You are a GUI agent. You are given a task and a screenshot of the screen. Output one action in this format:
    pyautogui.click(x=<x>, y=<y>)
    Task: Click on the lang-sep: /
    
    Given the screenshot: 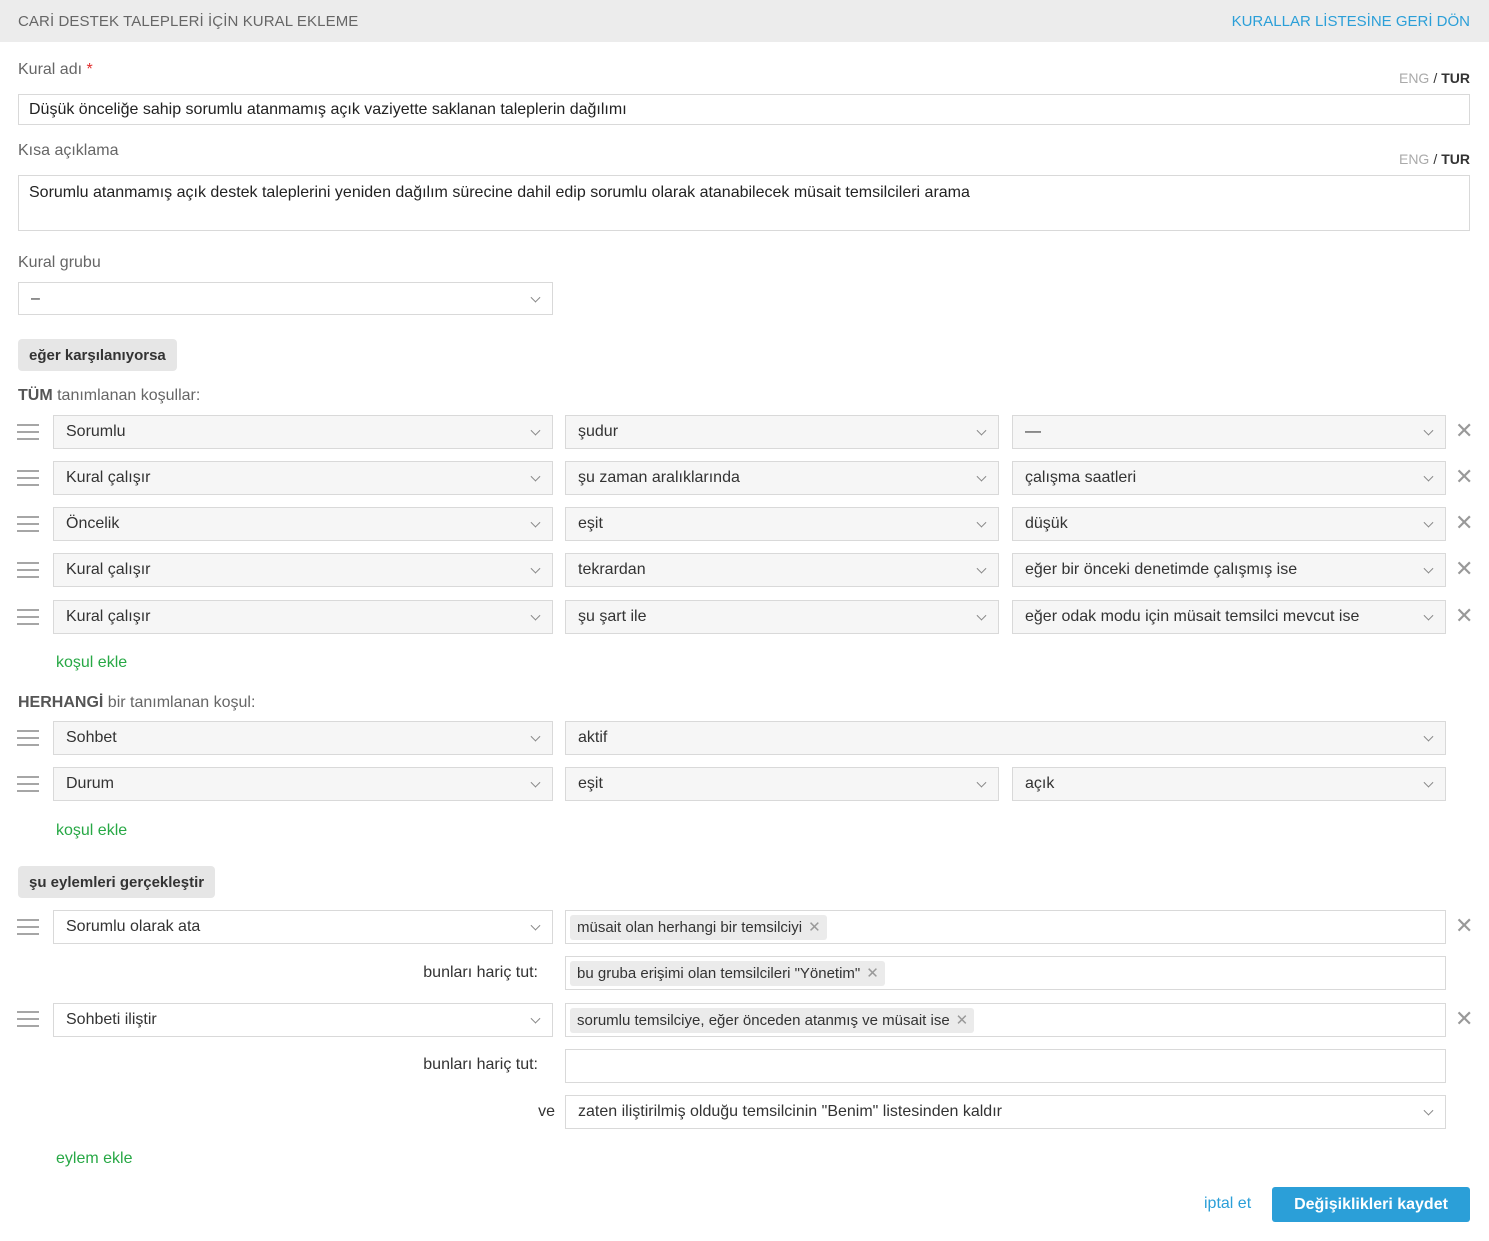 What is the action you would take?
    pyautogui.click(x=1435, y=78)
    